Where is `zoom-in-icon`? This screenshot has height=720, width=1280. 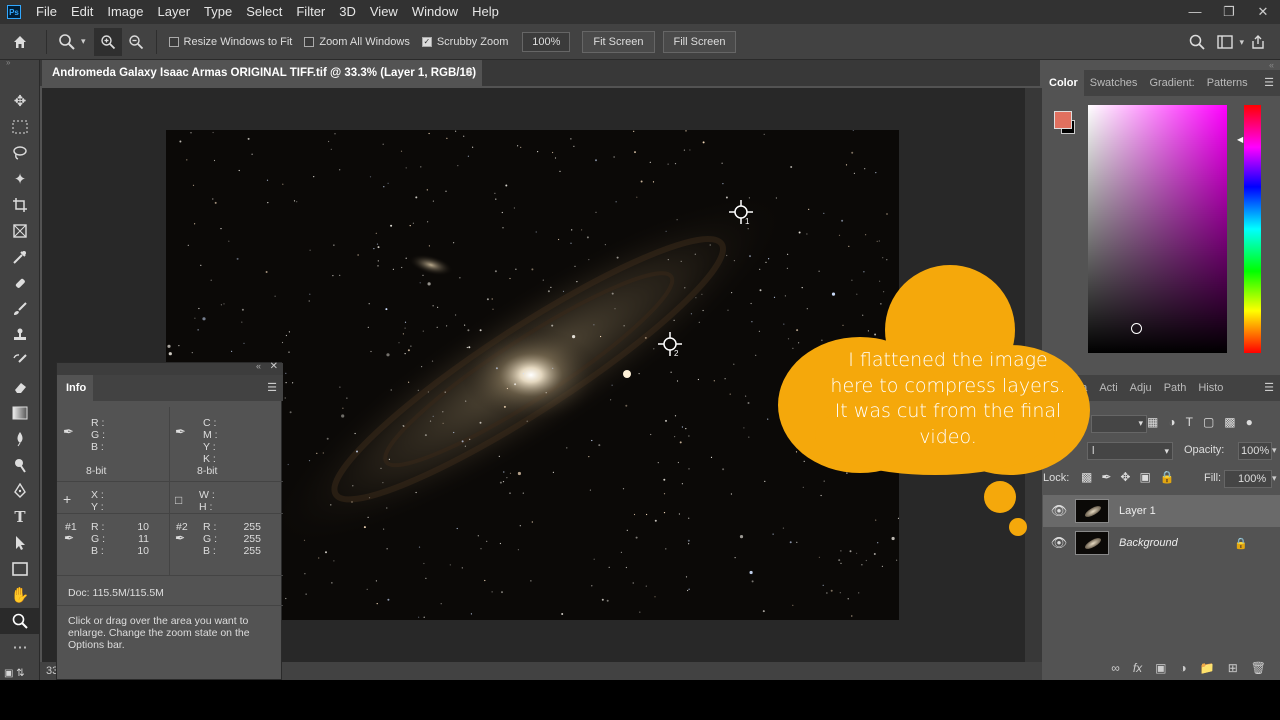 zoom-in-icon is located at coordinates (107, 41).